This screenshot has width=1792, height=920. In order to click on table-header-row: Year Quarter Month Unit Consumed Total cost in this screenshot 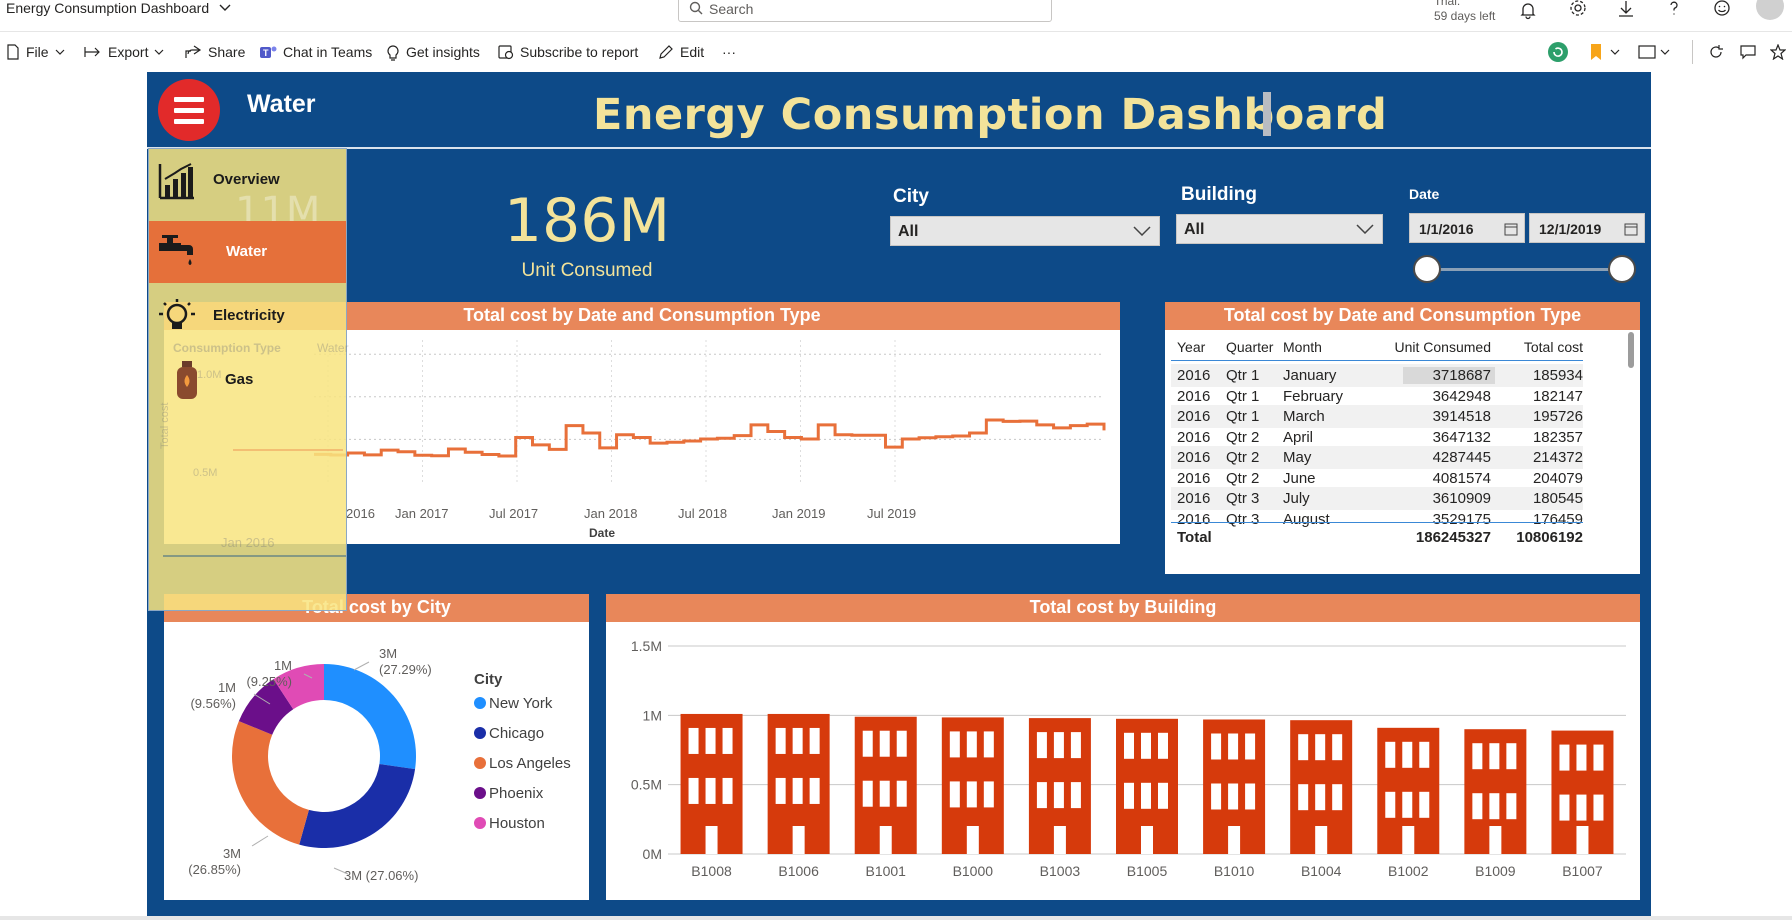, I will do `click(1377, 347)`.